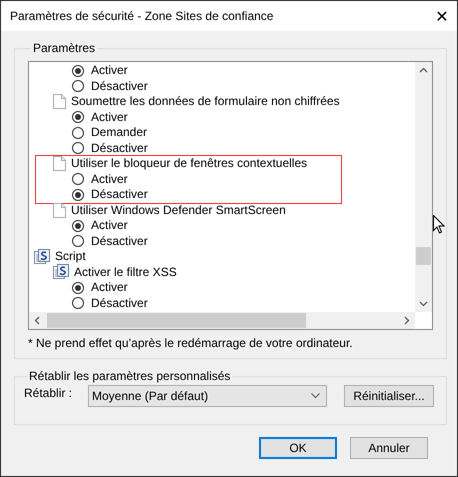  I want to click on setting-label: Activer le filtre XSS, so click(125, 272).